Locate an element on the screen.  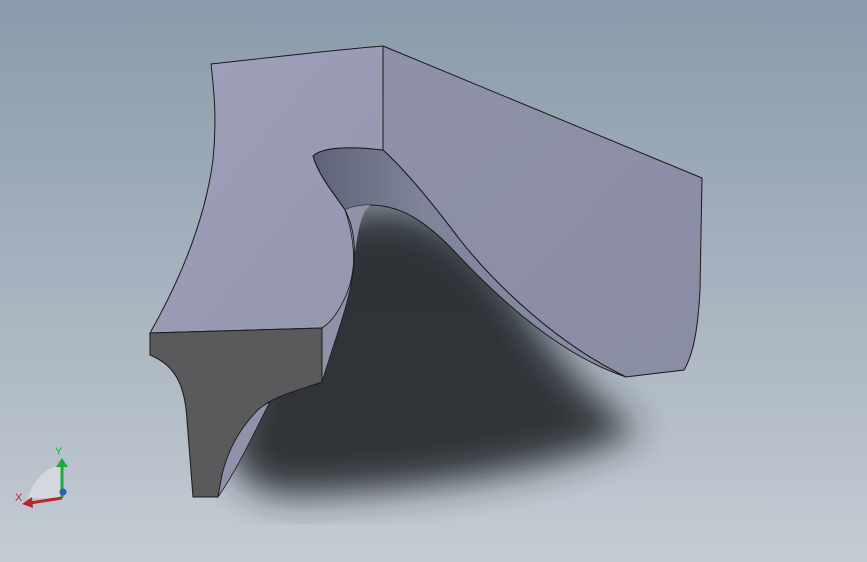
x-axis-label: X is located at coordinates (19, 498).